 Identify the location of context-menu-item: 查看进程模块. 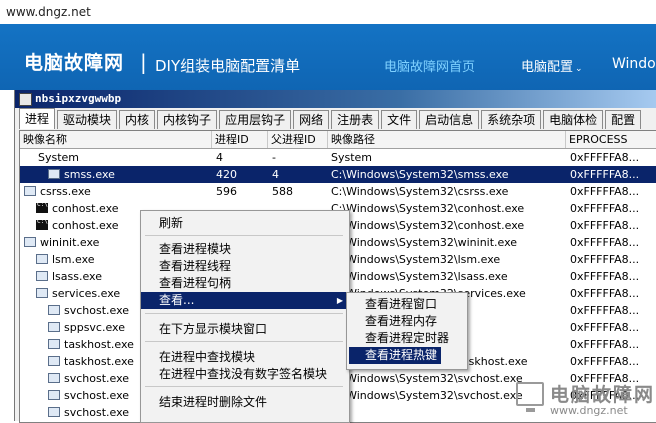
(245, 249).